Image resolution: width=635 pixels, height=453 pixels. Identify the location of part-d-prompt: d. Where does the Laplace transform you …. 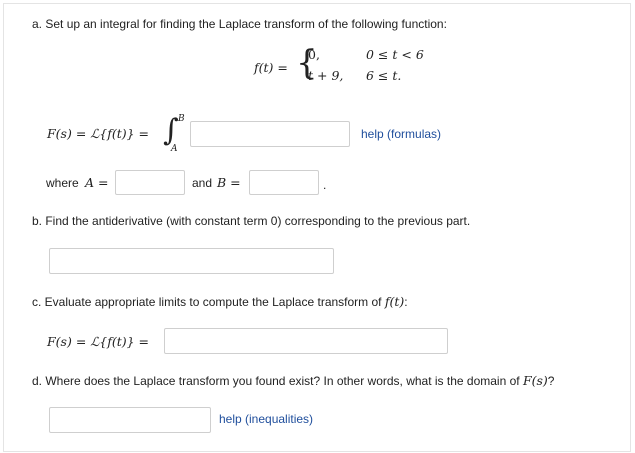
(293, 380).